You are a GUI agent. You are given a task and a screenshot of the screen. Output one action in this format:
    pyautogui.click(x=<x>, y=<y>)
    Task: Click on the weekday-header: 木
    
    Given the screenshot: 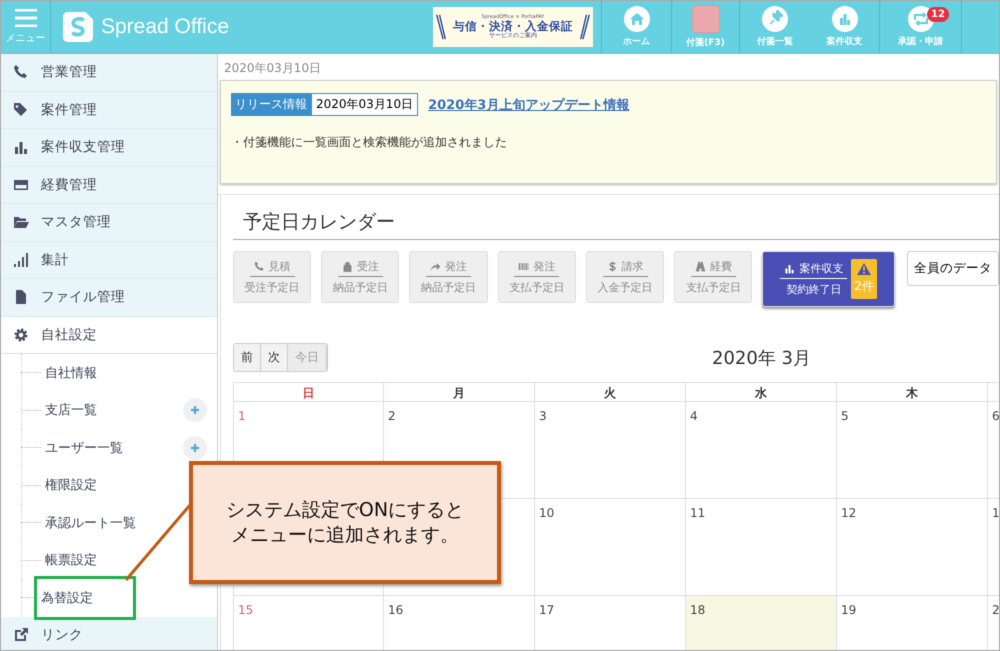 What is the action you would take?
    pyautogui.click(x=912, y=392)
    